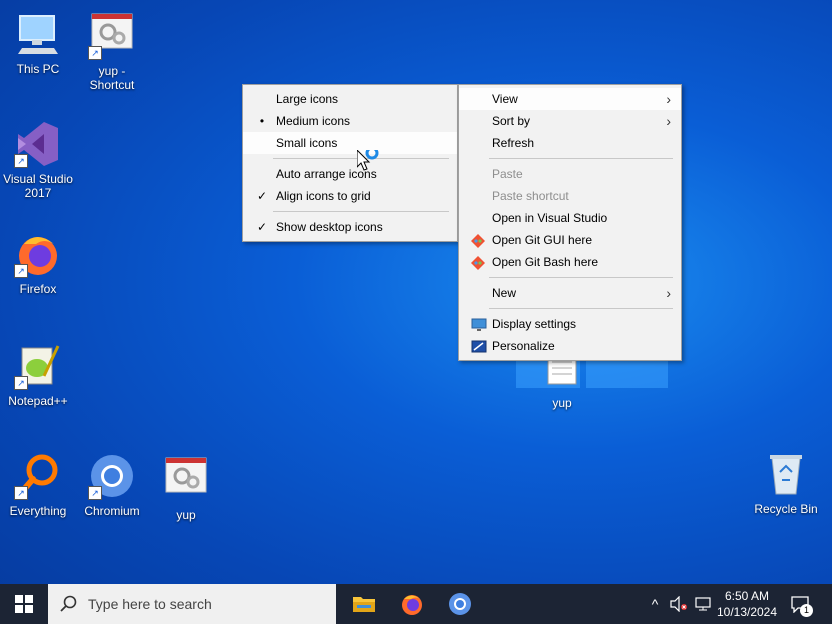 This screenshot has width=832, height=624. Describe the element at coordinates (186, 480) in the screenshot. I see `settings-app-icon` at that location.